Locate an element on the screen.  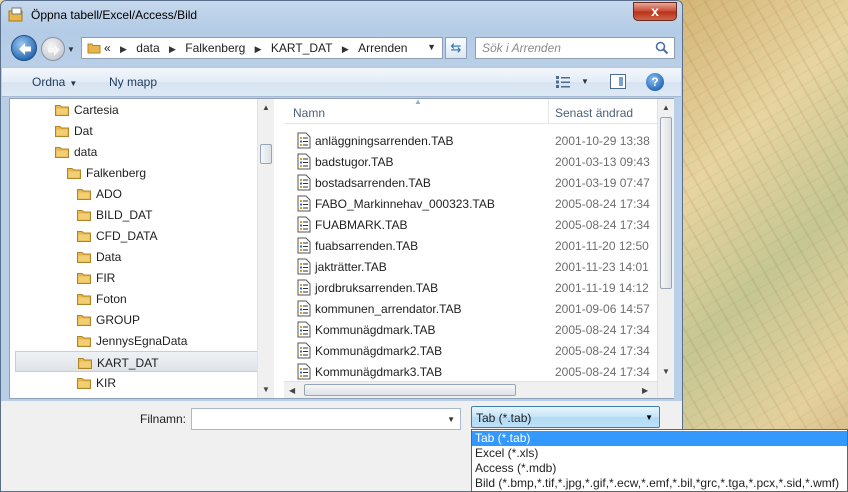
file-row: badstugor.TAB 2001-03-13 09:43 is located at coordinates (473, 161).